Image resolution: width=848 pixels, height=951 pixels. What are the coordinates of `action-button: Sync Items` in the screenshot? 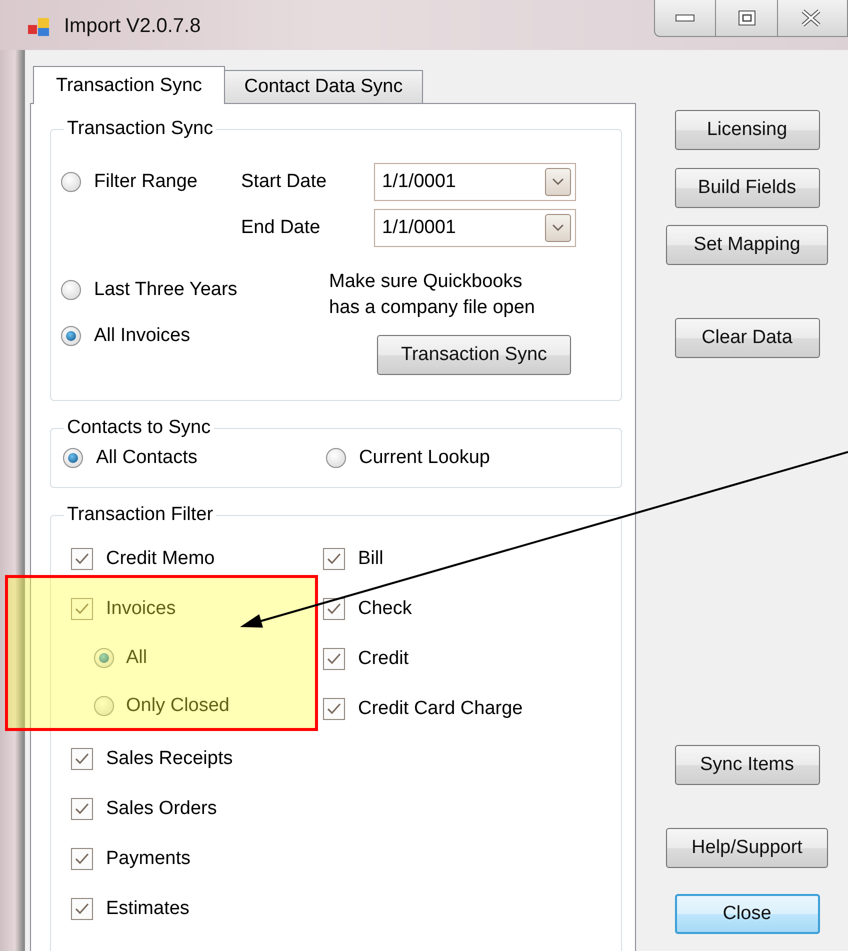 It's located at (747, 765).